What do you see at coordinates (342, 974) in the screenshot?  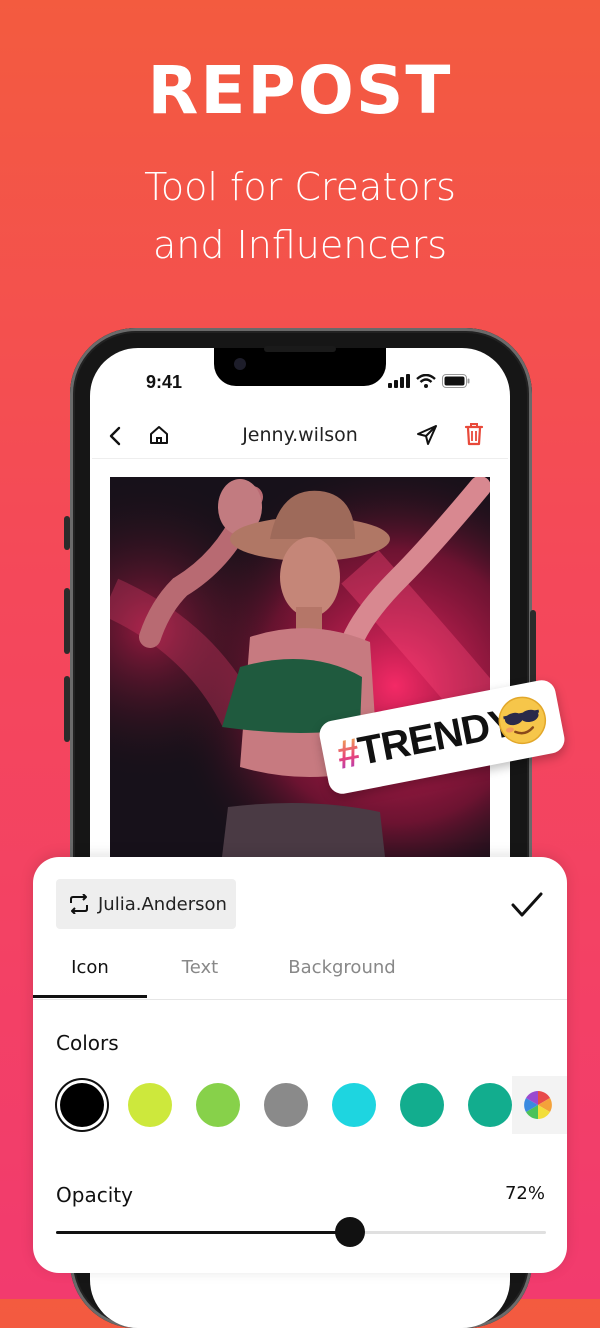 I see `tab-background: Background` at bounding box center [342, 974].